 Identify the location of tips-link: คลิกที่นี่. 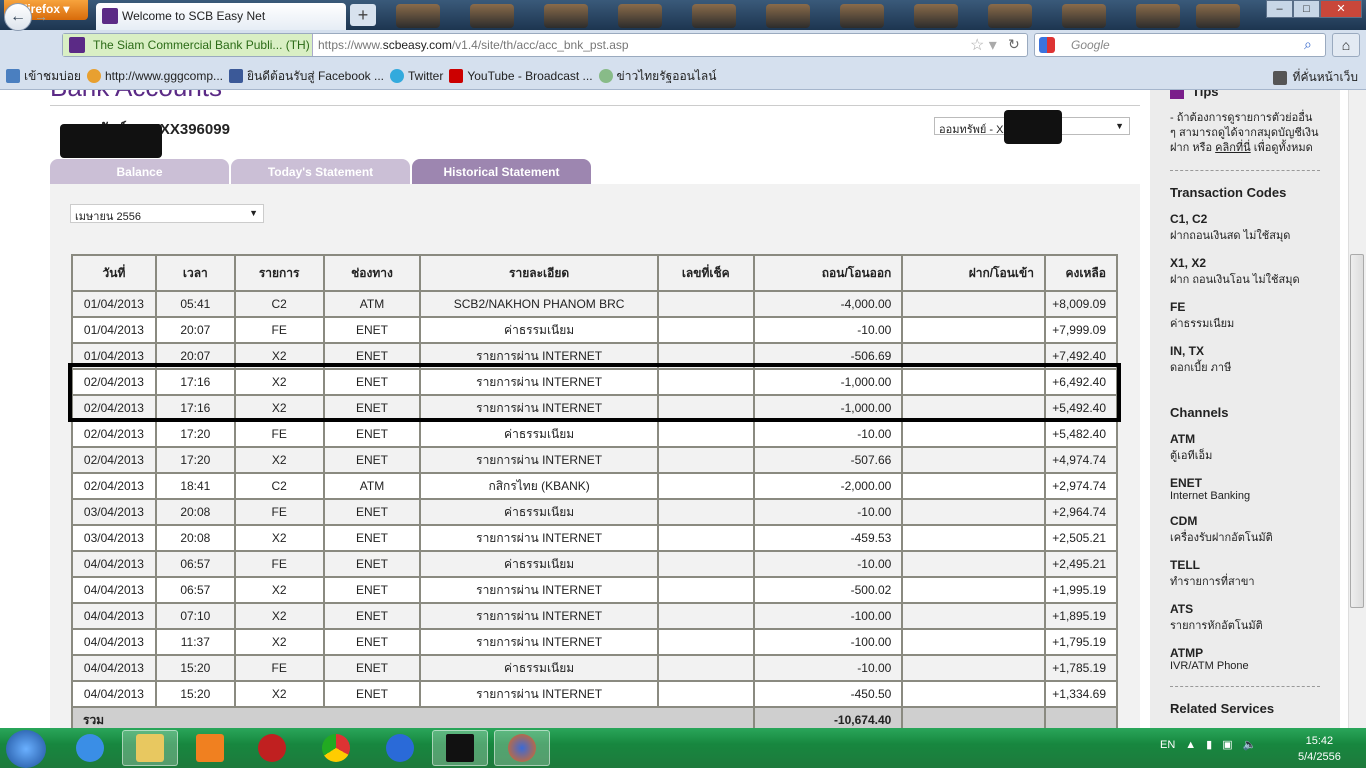
(1233, 148).